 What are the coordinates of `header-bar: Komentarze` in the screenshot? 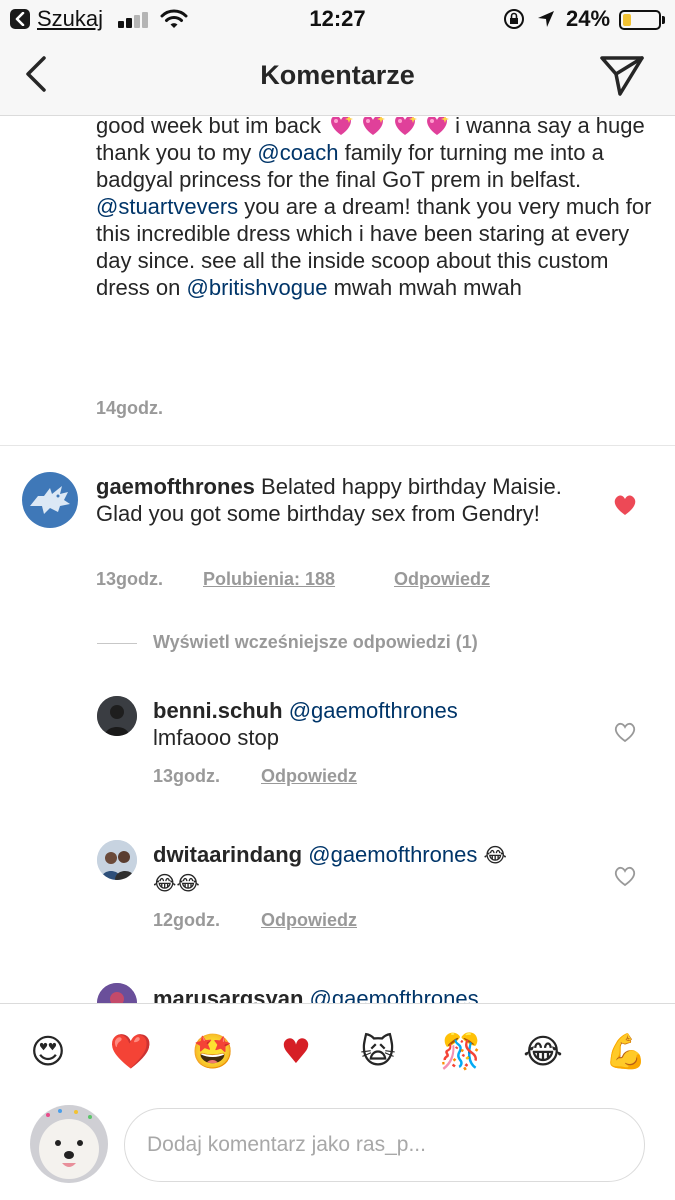 It's located at (337, 78).